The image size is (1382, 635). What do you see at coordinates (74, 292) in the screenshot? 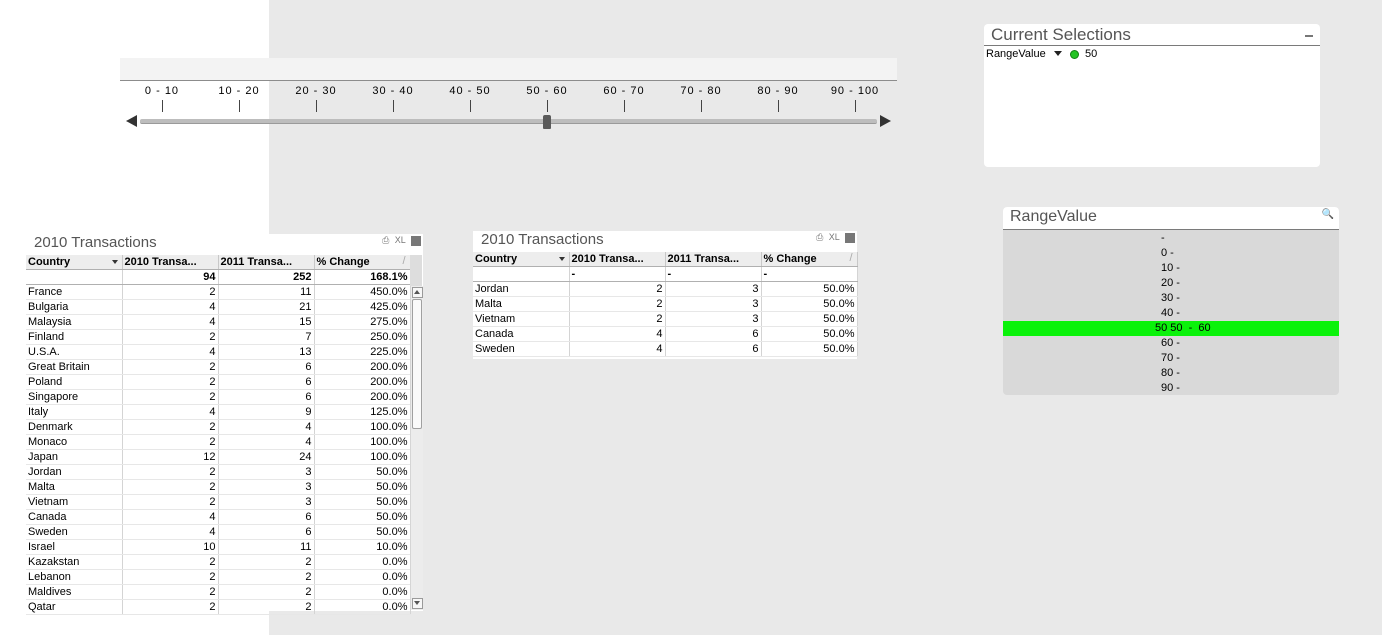
I see `country-cell: France` at bounding box center [74, 292].